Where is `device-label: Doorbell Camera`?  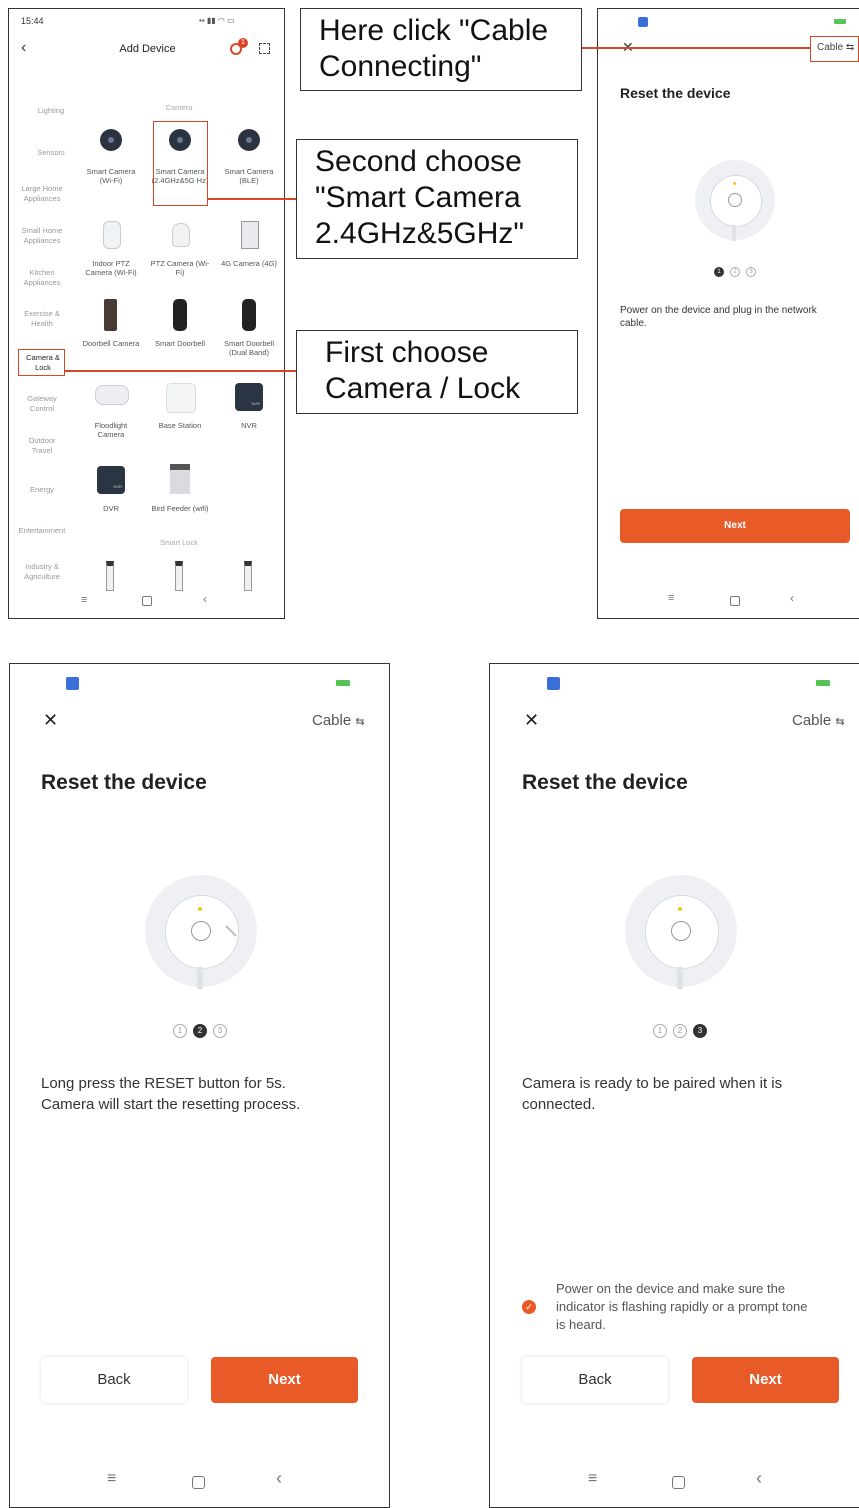
device-label: Doorbell Camera is located at coordinates (111, 343).